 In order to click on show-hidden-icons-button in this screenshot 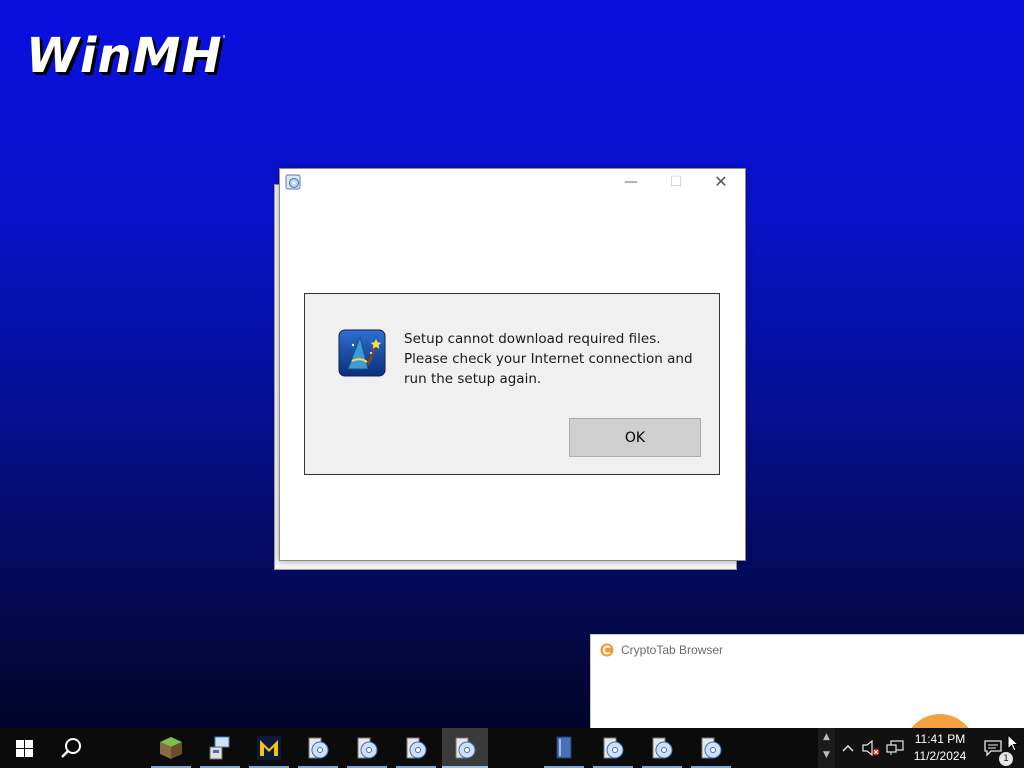, I will do `click(848, 748)`.